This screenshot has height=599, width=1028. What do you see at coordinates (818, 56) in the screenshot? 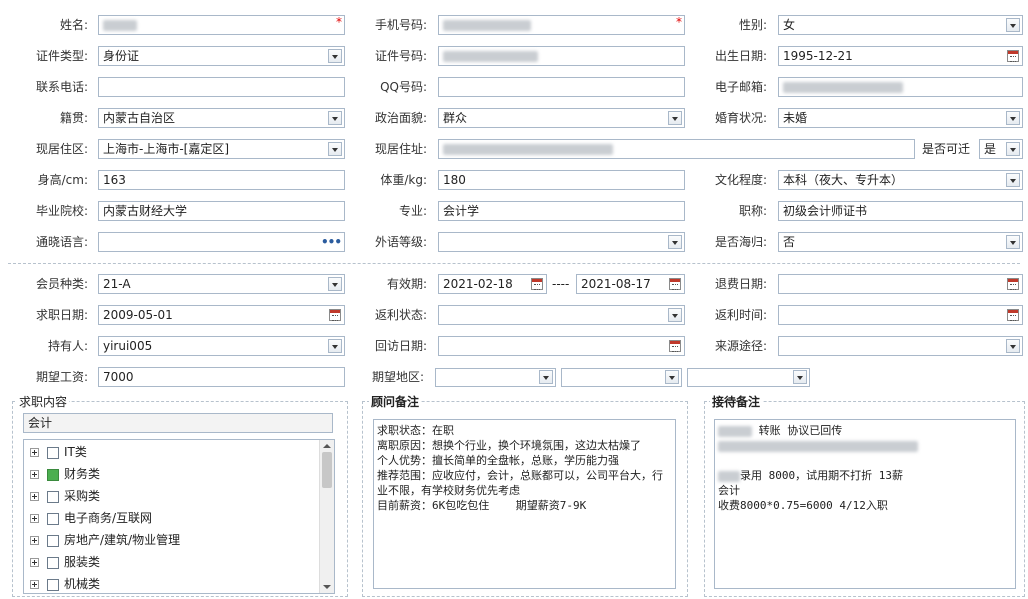
I see `birth-value: 1995-12-21` at bounding box center [818, 56].